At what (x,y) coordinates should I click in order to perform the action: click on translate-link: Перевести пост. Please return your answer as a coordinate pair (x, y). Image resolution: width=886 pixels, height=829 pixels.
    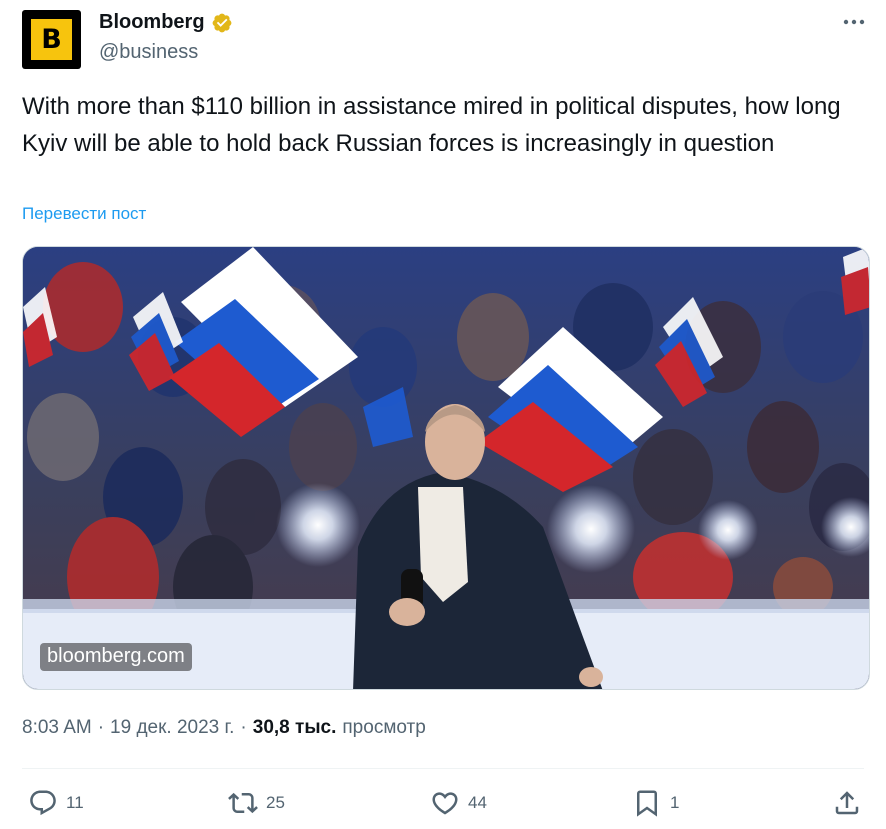
    Looking at the image, I should click on (84, 214).